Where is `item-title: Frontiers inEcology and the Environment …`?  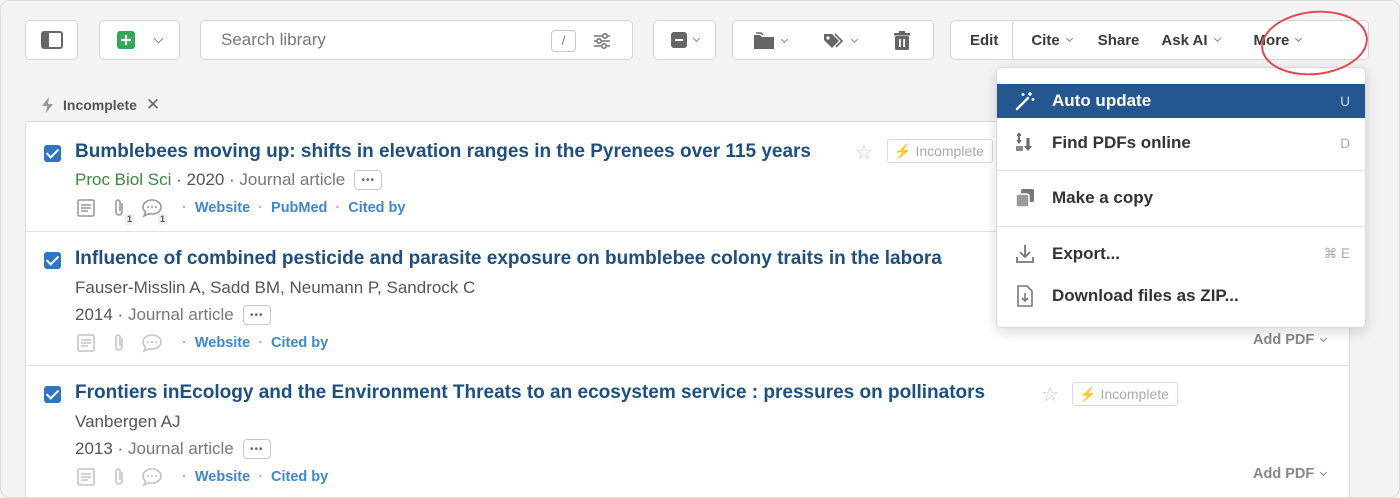
item-title: Frontiers inEcology and the Environment … is located at coordinates (530, 393).